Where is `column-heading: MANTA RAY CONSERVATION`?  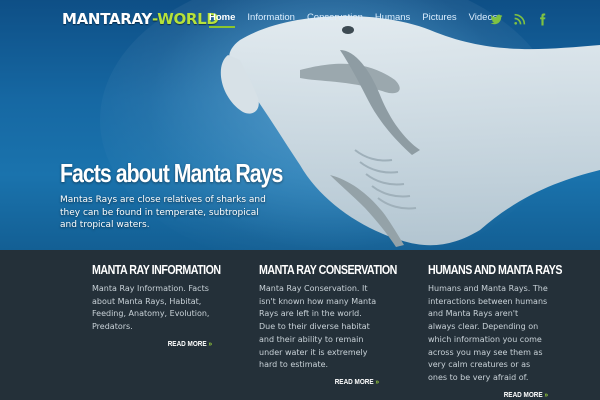
column-heading: MANTA RAY CONSERVATION is located at coordinates (328, 269).